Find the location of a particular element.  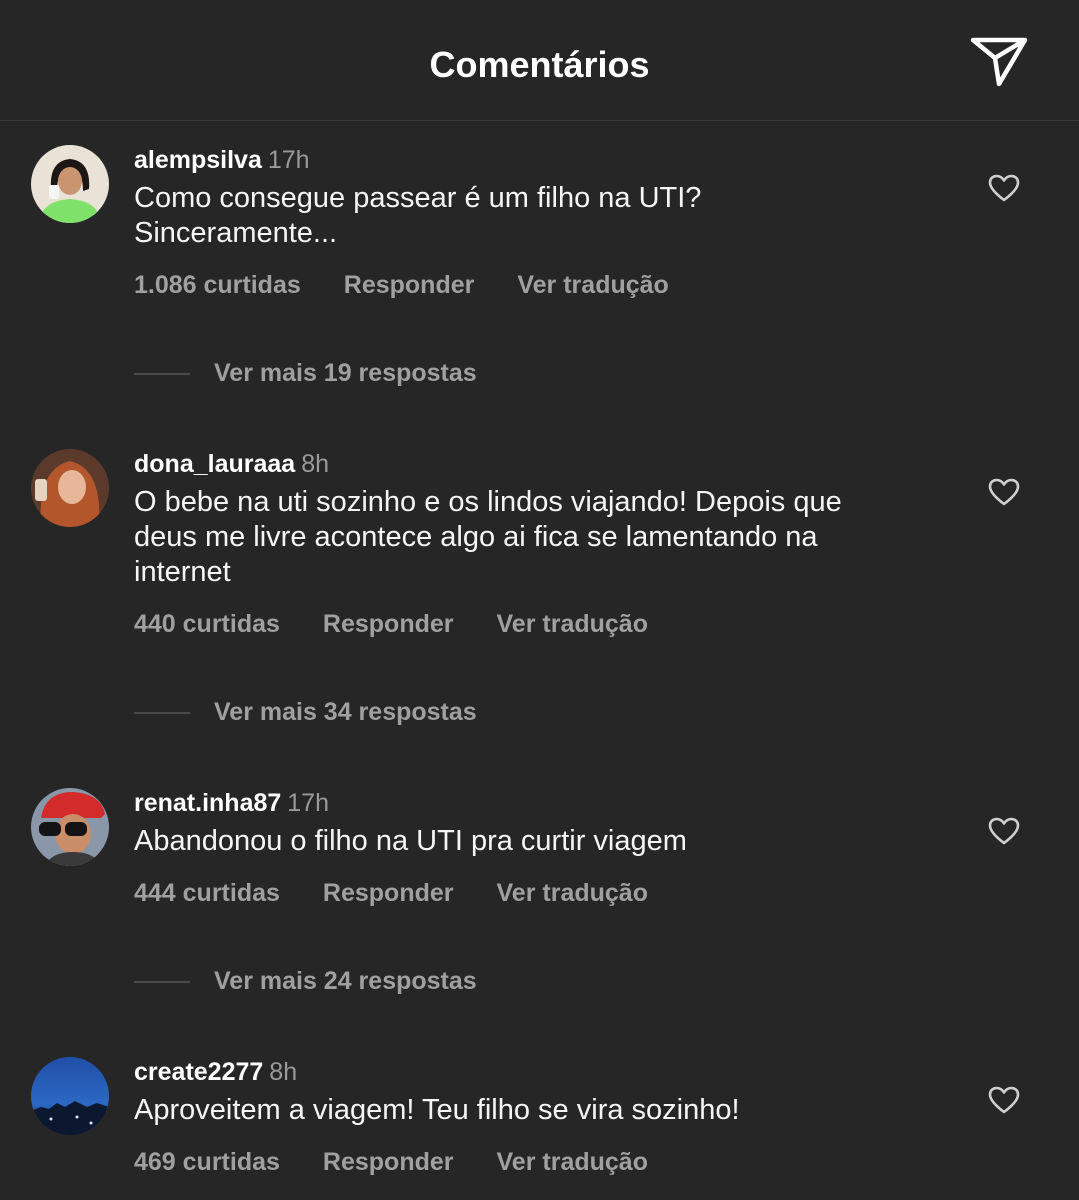

comment-actions: 1.086 curtidas Responder Ver tradução is located at coordinates (401, 285).